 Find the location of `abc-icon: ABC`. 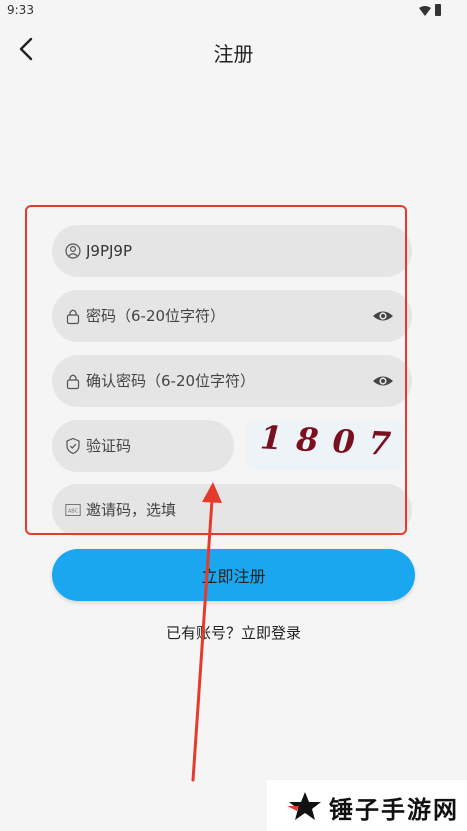

abc-icon: ABC is located at coordinates (73, 510).